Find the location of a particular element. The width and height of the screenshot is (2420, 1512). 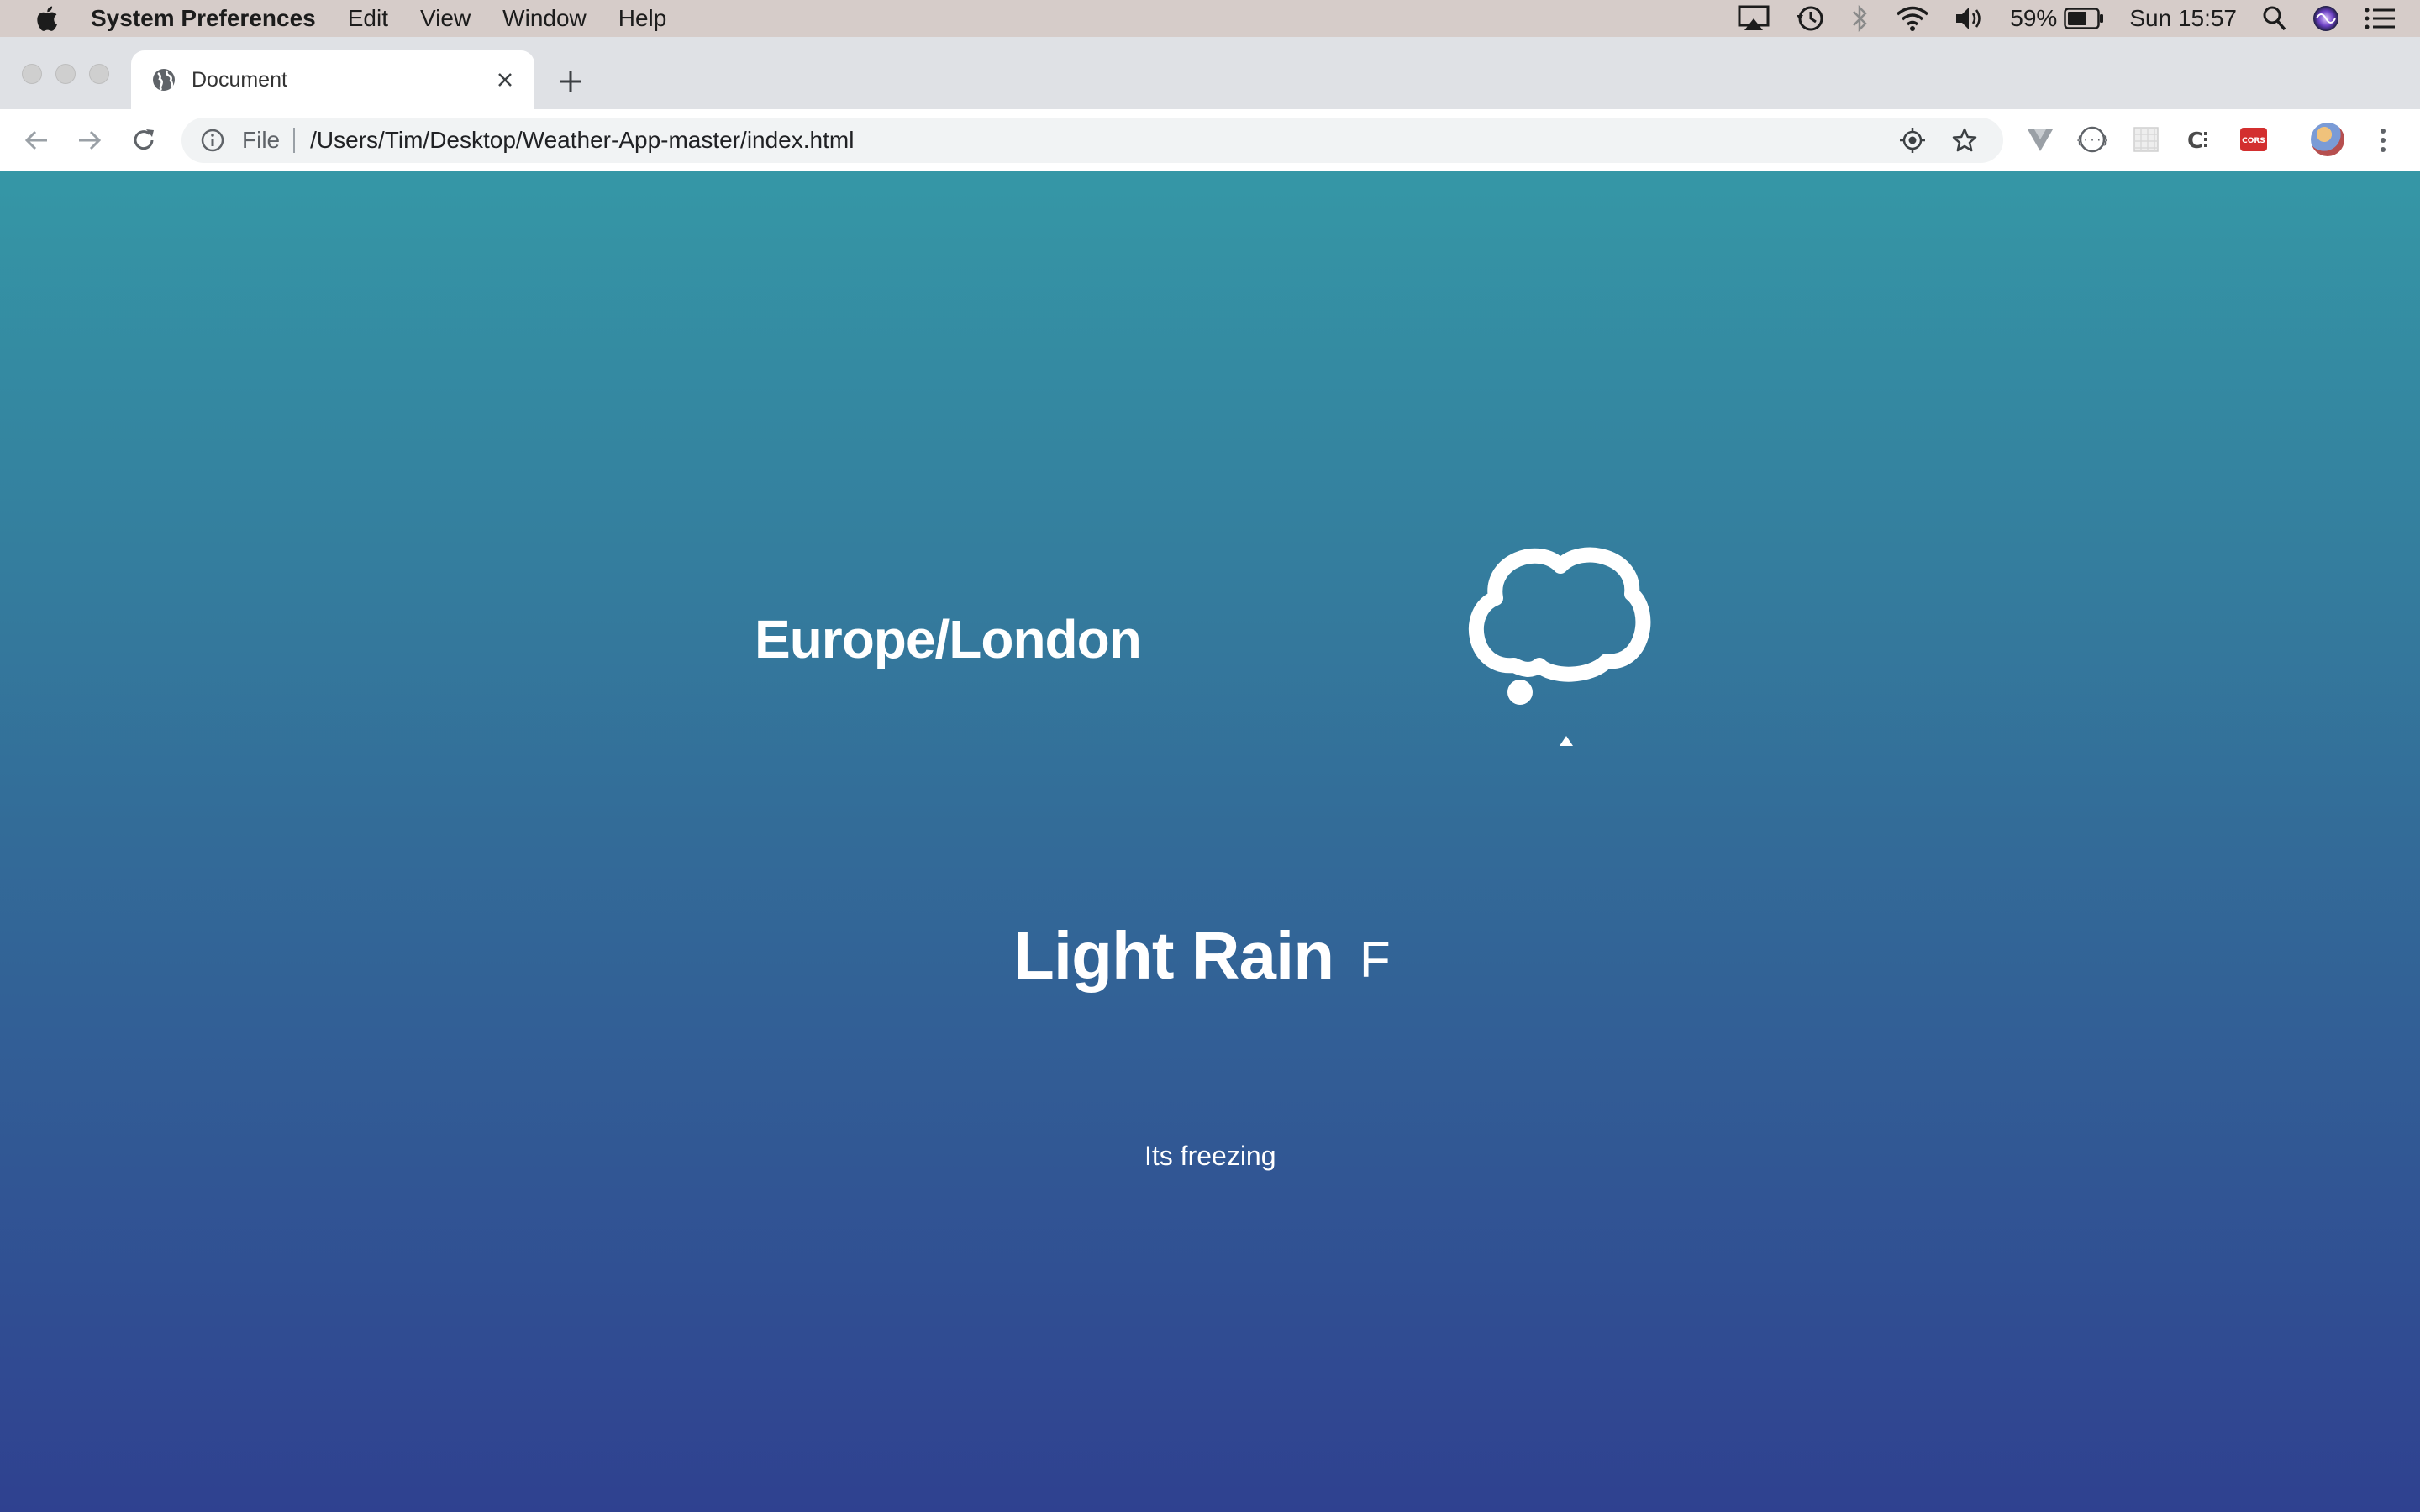

reload-icon is located at coordinates (143, 140).